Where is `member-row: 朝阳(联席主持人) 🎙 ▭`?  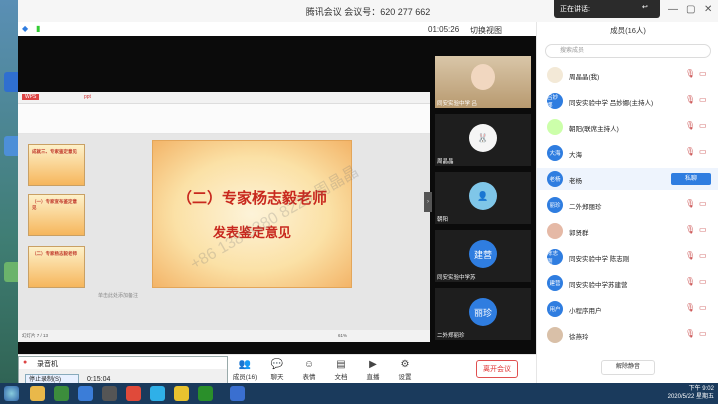
member-row: 朝阳(联席主持人) 🎙 ▭ is located at coordinates (627, 127).